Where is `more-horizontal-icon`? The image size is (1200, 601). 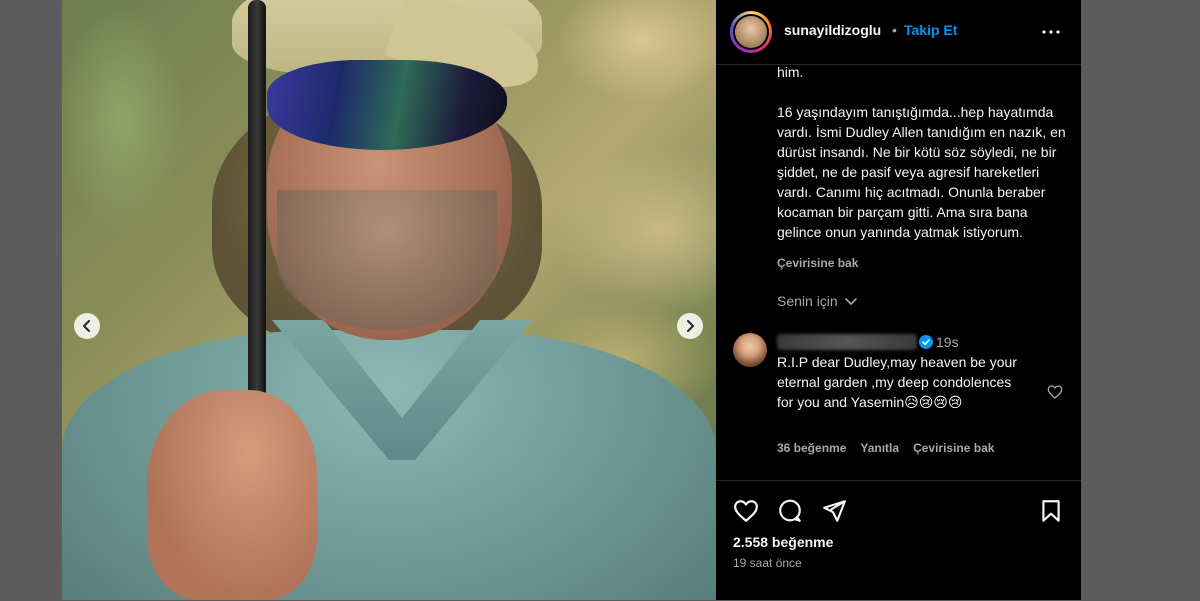
more-horizontal-icon is located at coordinates (1051, 32).